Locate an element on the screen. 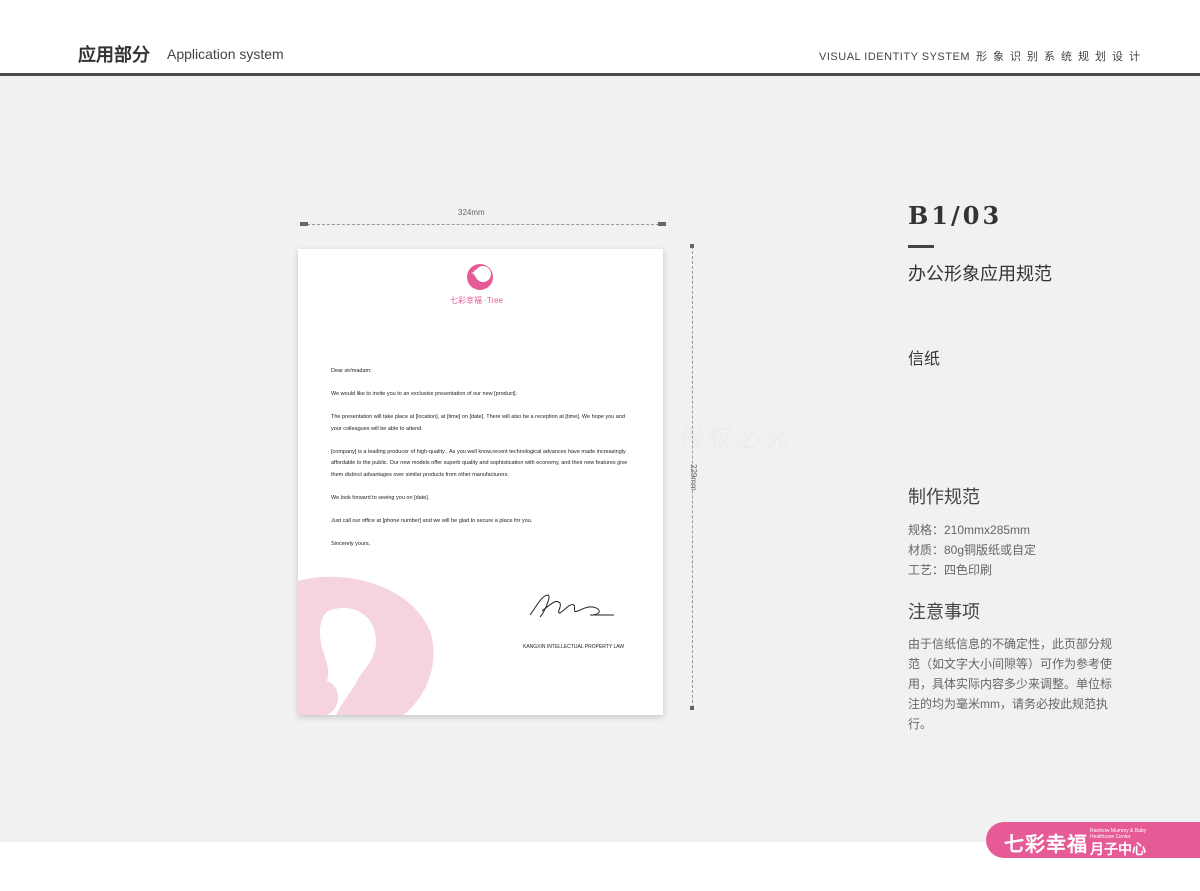 This screenshot has height=891, width=1200. spec-material: 材质：80g铜版纸或自定 is located at coordinates (972, 550).